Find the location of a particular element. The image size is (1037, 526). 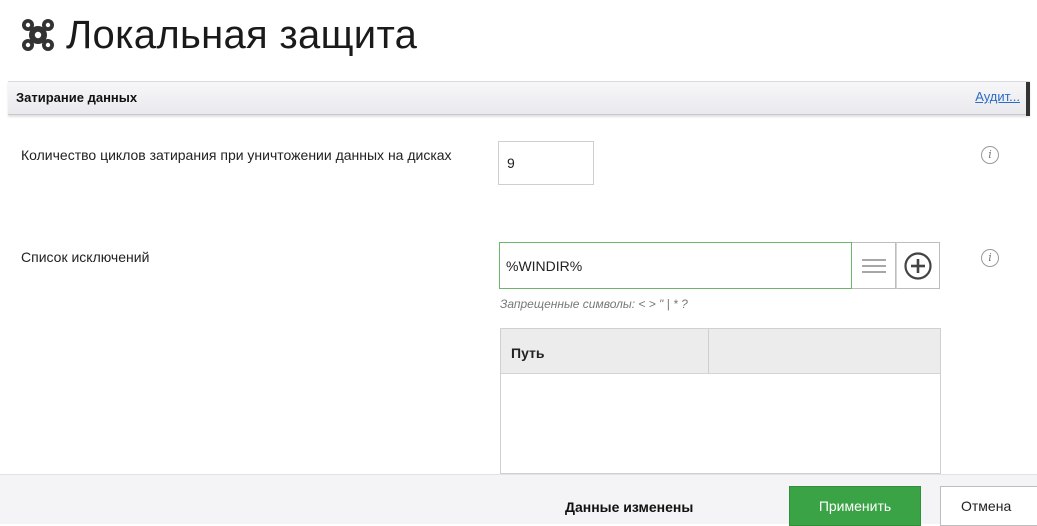

plus-circle-icon is located at coordinates (918, 265).